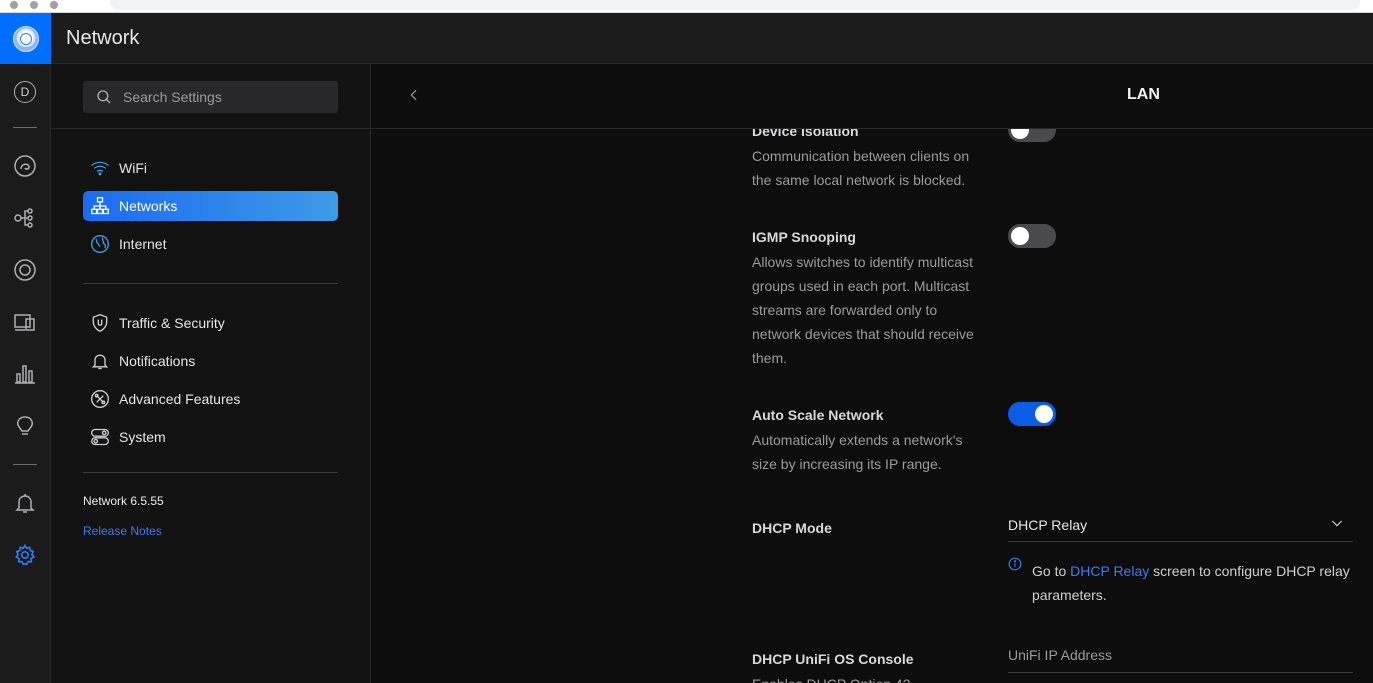 The image size is (1373, 683). Describe the element at coordinates (100, 399) in the screenshot. I see `tools-icon` at that location.